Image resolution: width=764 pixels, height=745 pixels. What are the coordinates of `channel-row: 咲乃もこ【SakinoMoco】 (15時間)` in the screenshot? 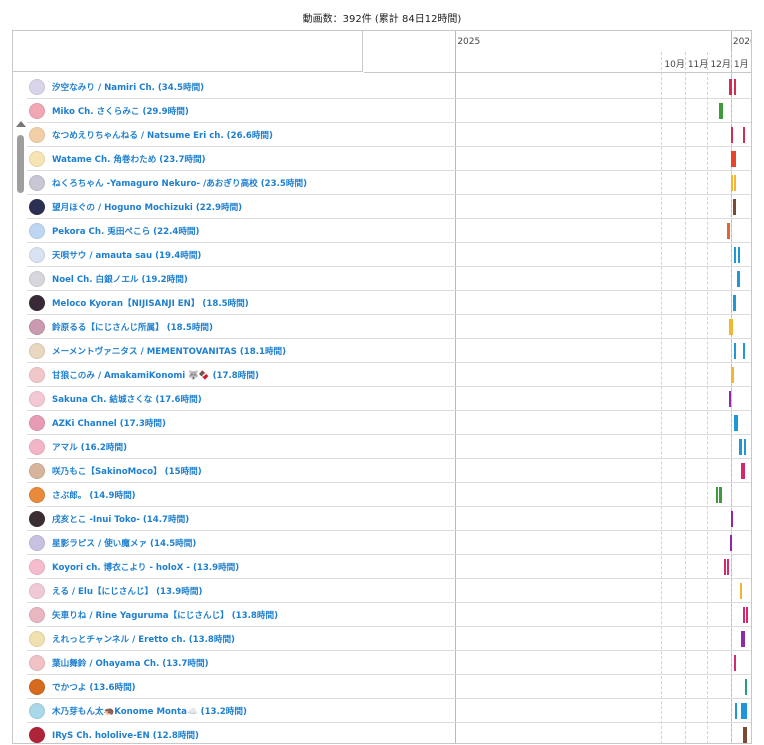 It's located at (196, 471).